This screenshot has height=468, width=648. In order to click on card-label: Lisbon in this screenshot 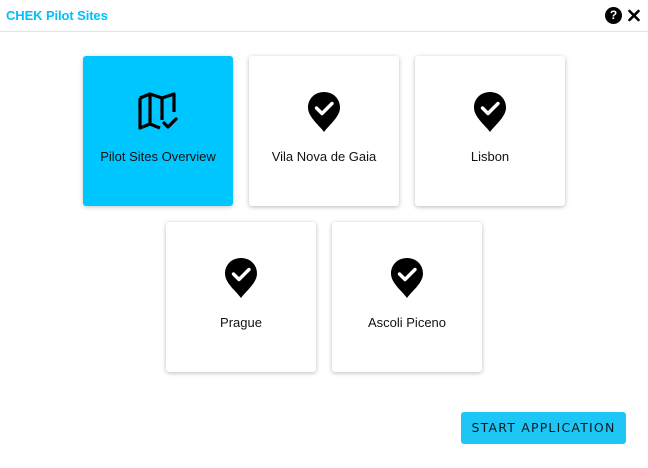, I will do `click(490, 156)`.